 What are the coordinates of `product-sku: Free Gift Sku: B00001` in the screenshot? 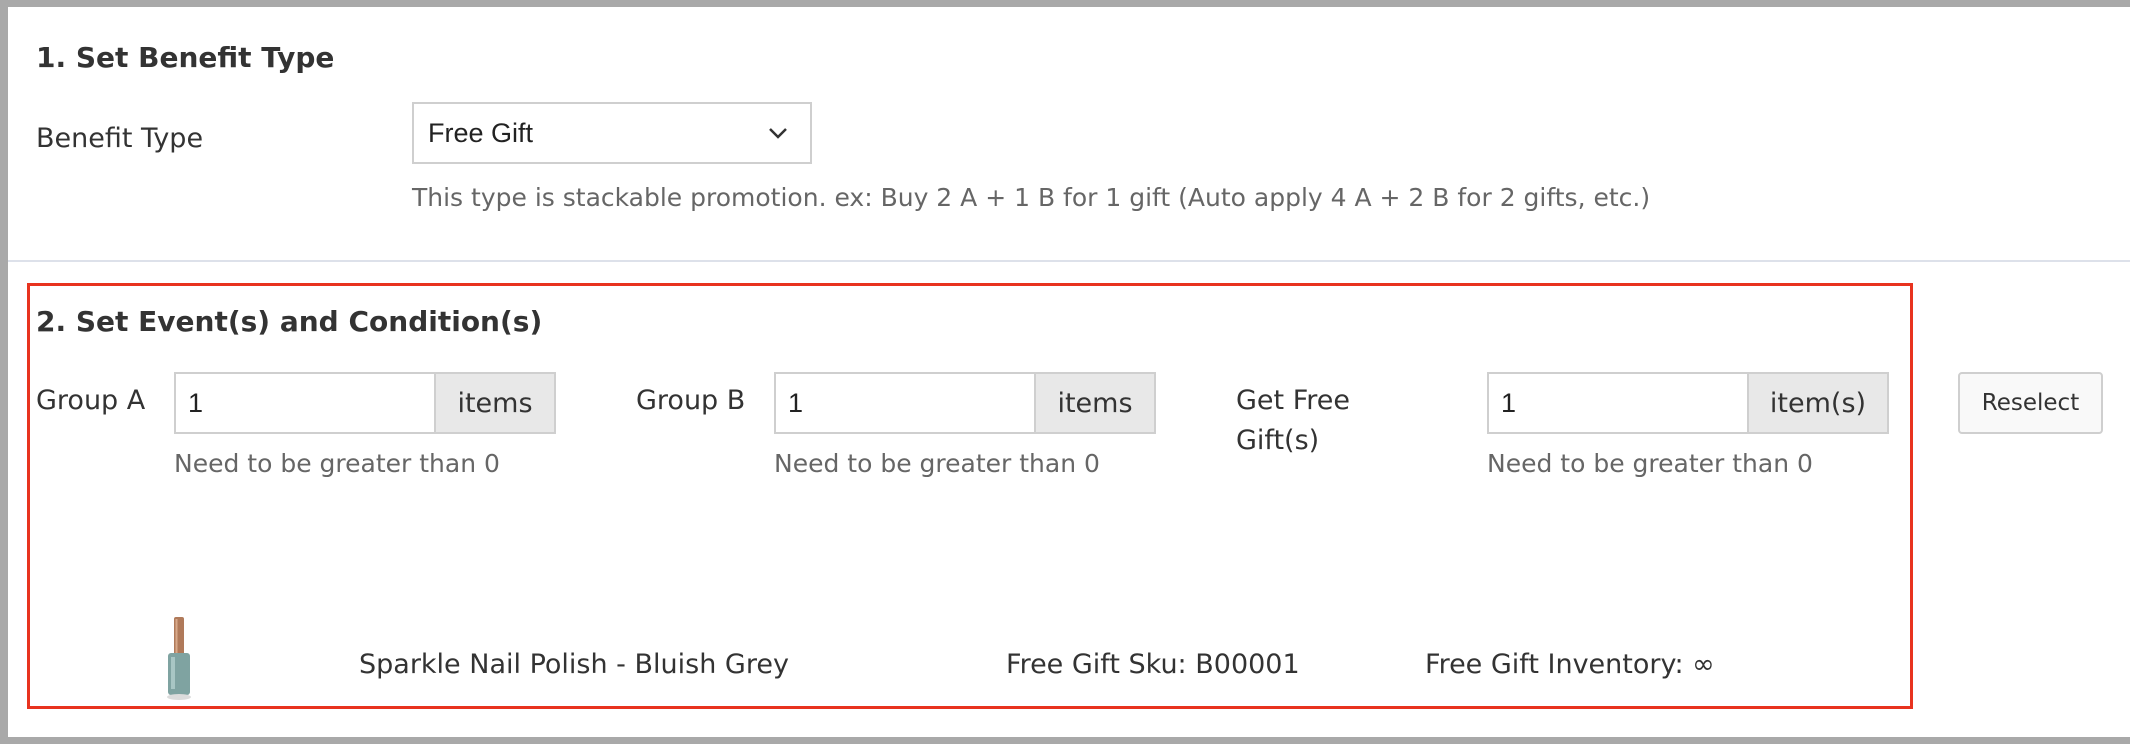 It's located at (1153, 664).